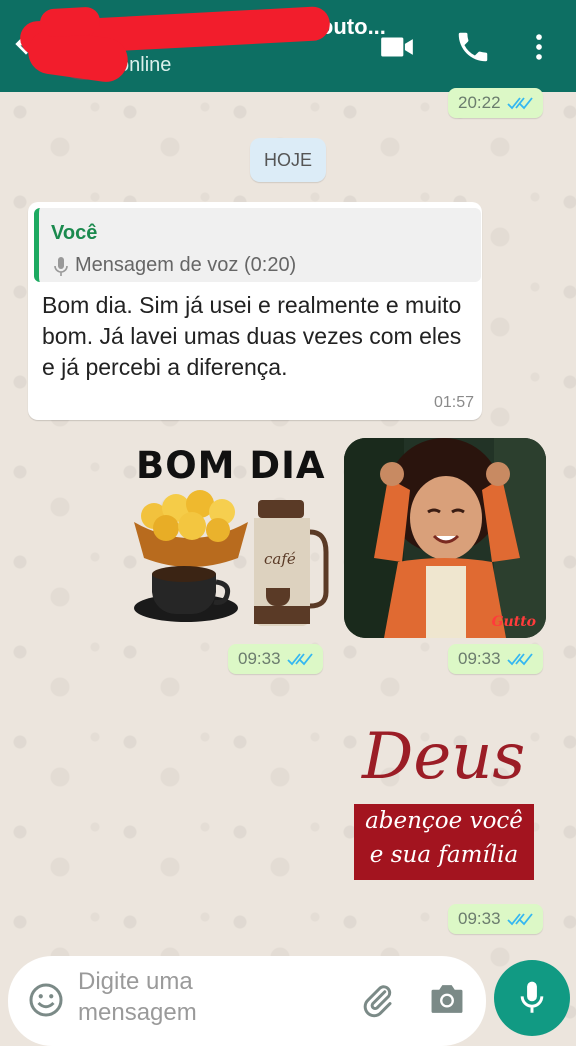 The image size is (576, 1046). Describe the element at coordinates (288, 46) in the screenshot. I see `chat-header: Maria Aparecida Souto... online` at that location.